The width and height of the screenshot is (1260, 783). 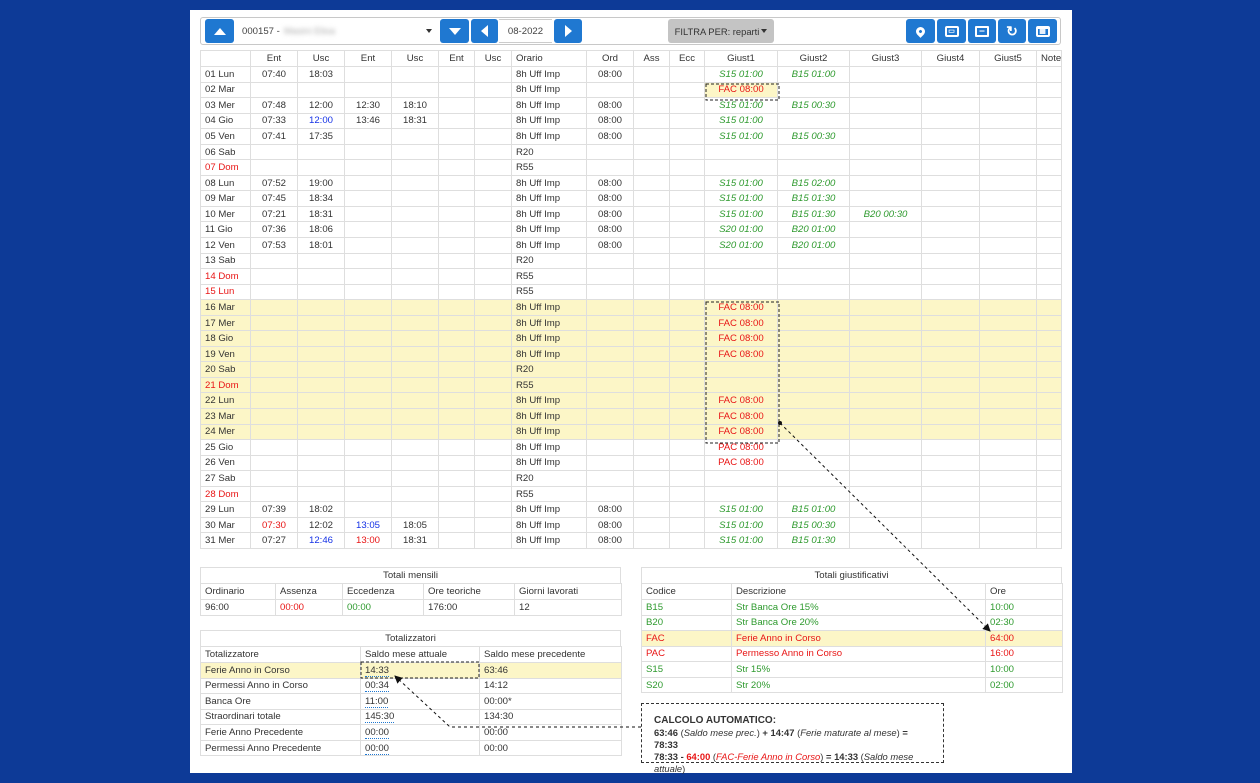 I want to click on table-cell: 07:40, so click(x=274, y=74).